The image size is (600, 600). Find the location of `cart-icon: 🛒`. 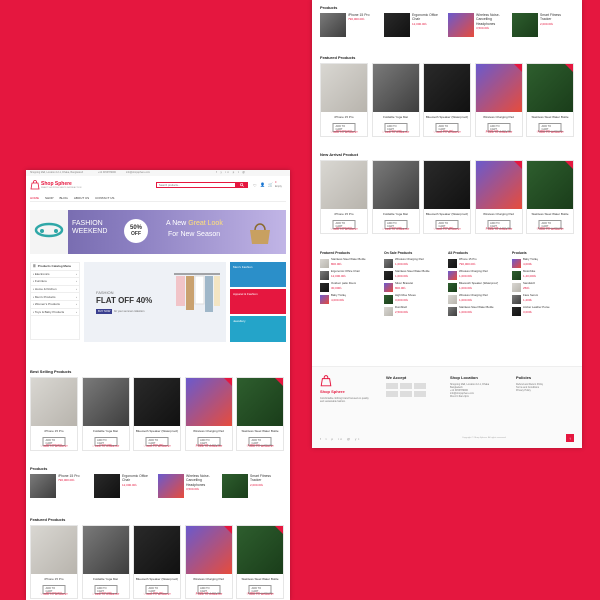

cart-icon: 🛒 is located at coordinates (270, 184).